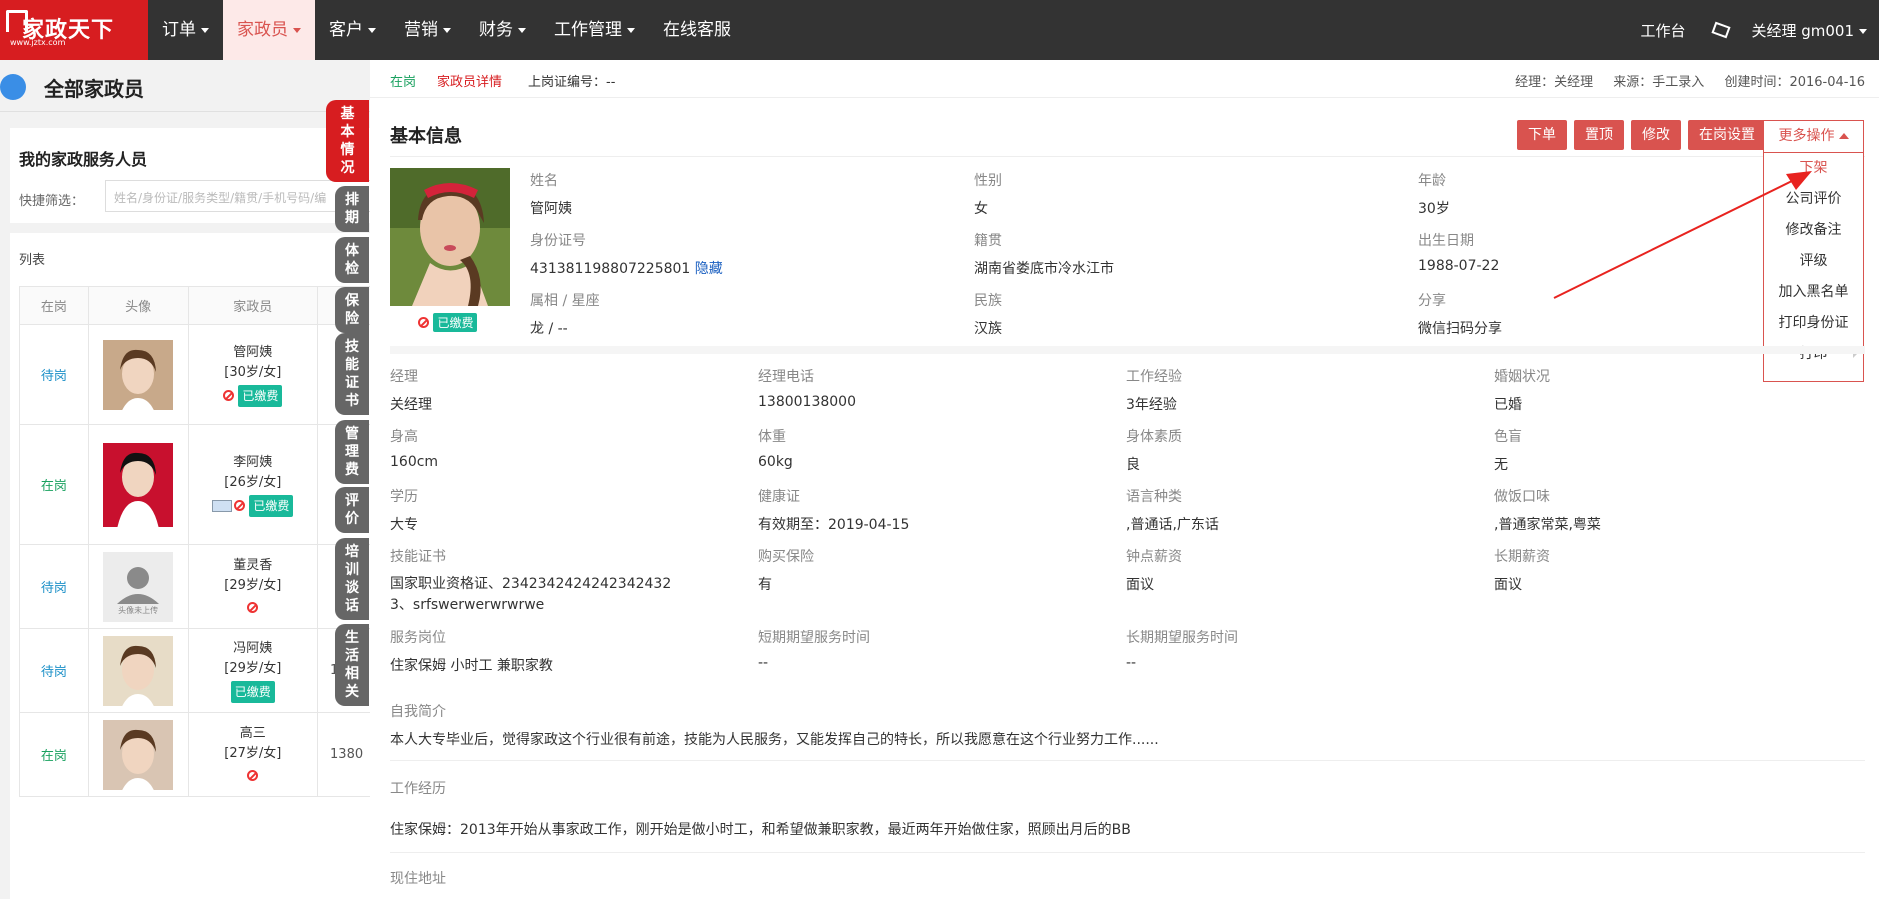 This screenshot has width=1879, height=899. I want to click on side-tab-1: 排期, so click(352, 209).